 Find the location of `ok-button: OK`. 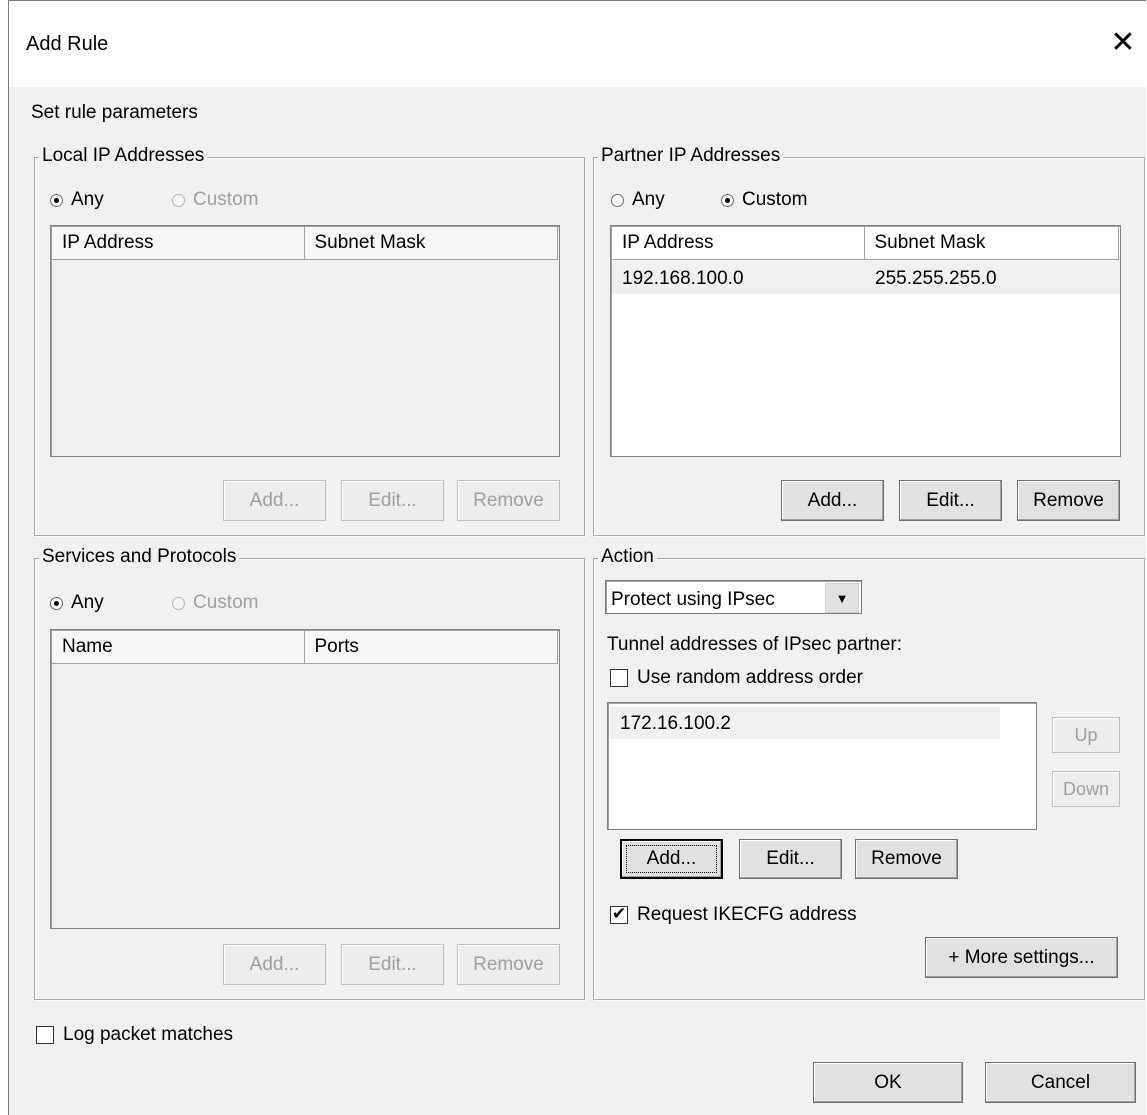

ok-button: OK is located at coordinates (888, 1082).